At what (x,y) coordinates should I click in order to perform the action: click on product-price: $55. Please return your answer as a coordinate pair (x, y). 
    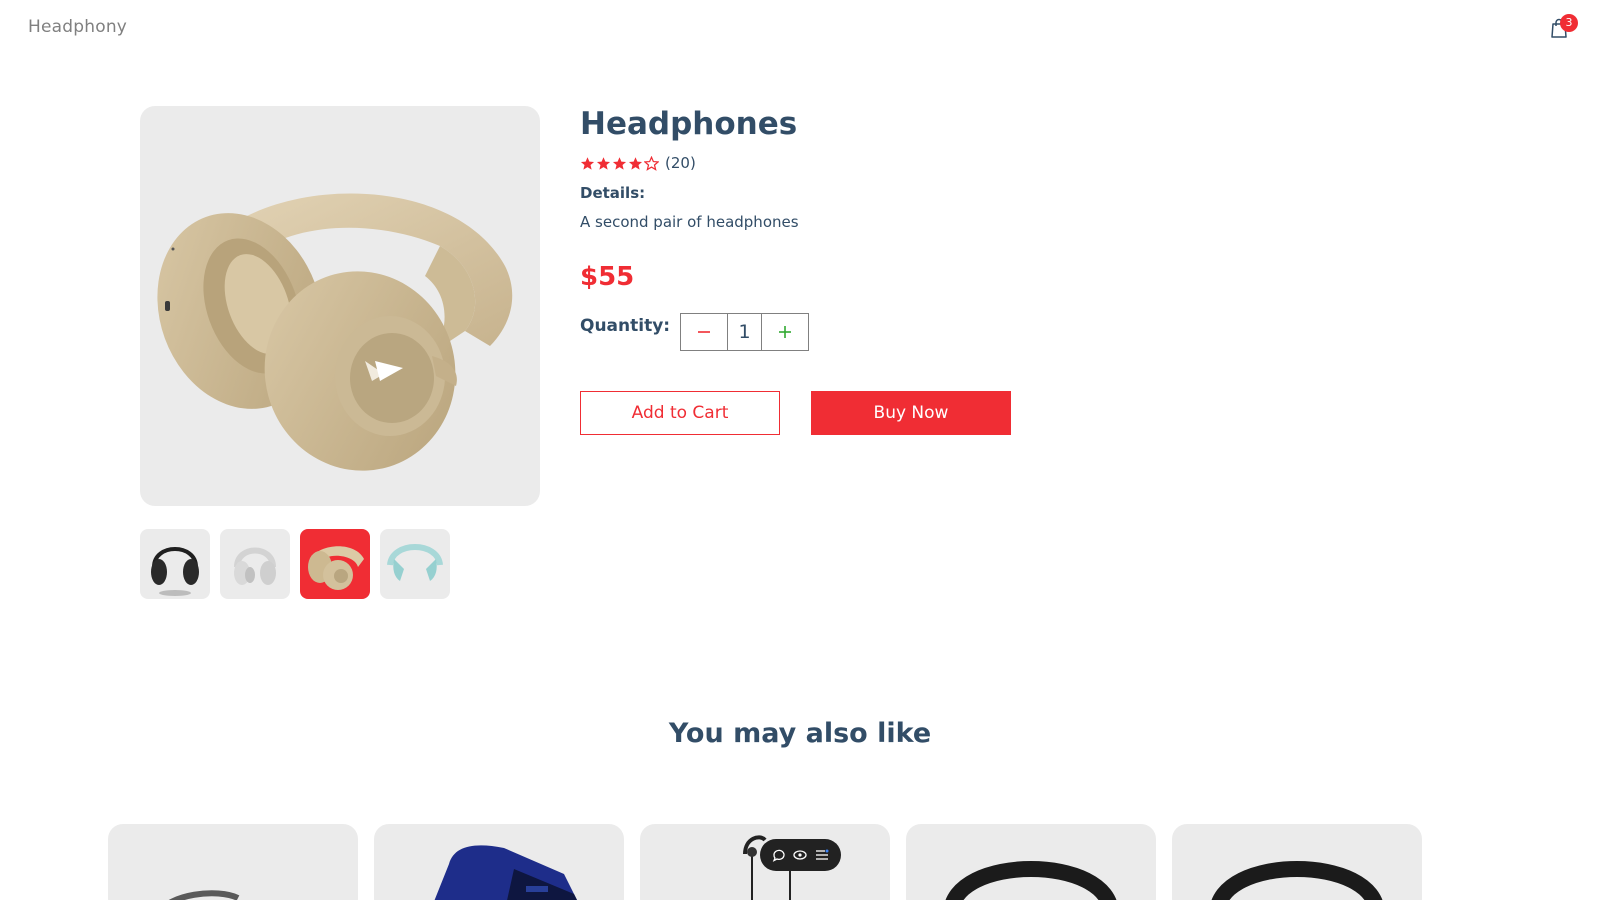
    Looking at the image, I should click on (607, 277).